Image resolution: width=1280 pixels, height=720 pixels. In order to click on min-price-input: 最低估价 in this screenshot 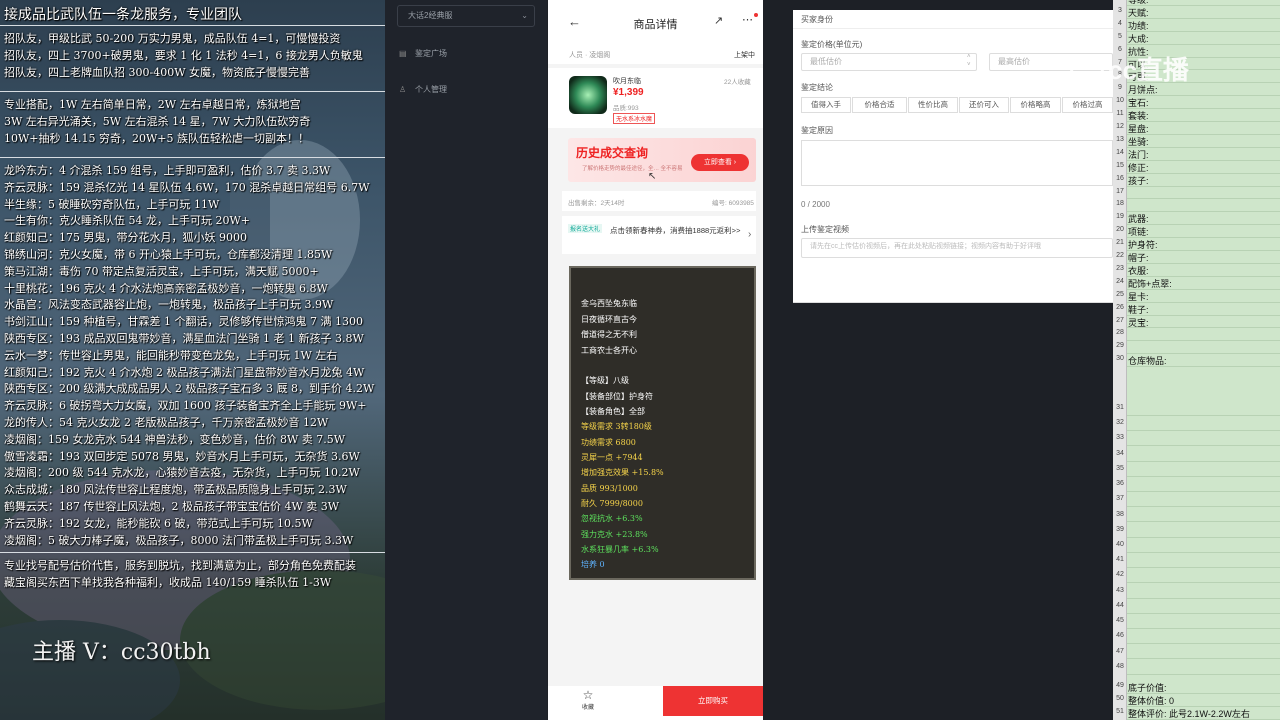, I will do `click(889, 62)`.